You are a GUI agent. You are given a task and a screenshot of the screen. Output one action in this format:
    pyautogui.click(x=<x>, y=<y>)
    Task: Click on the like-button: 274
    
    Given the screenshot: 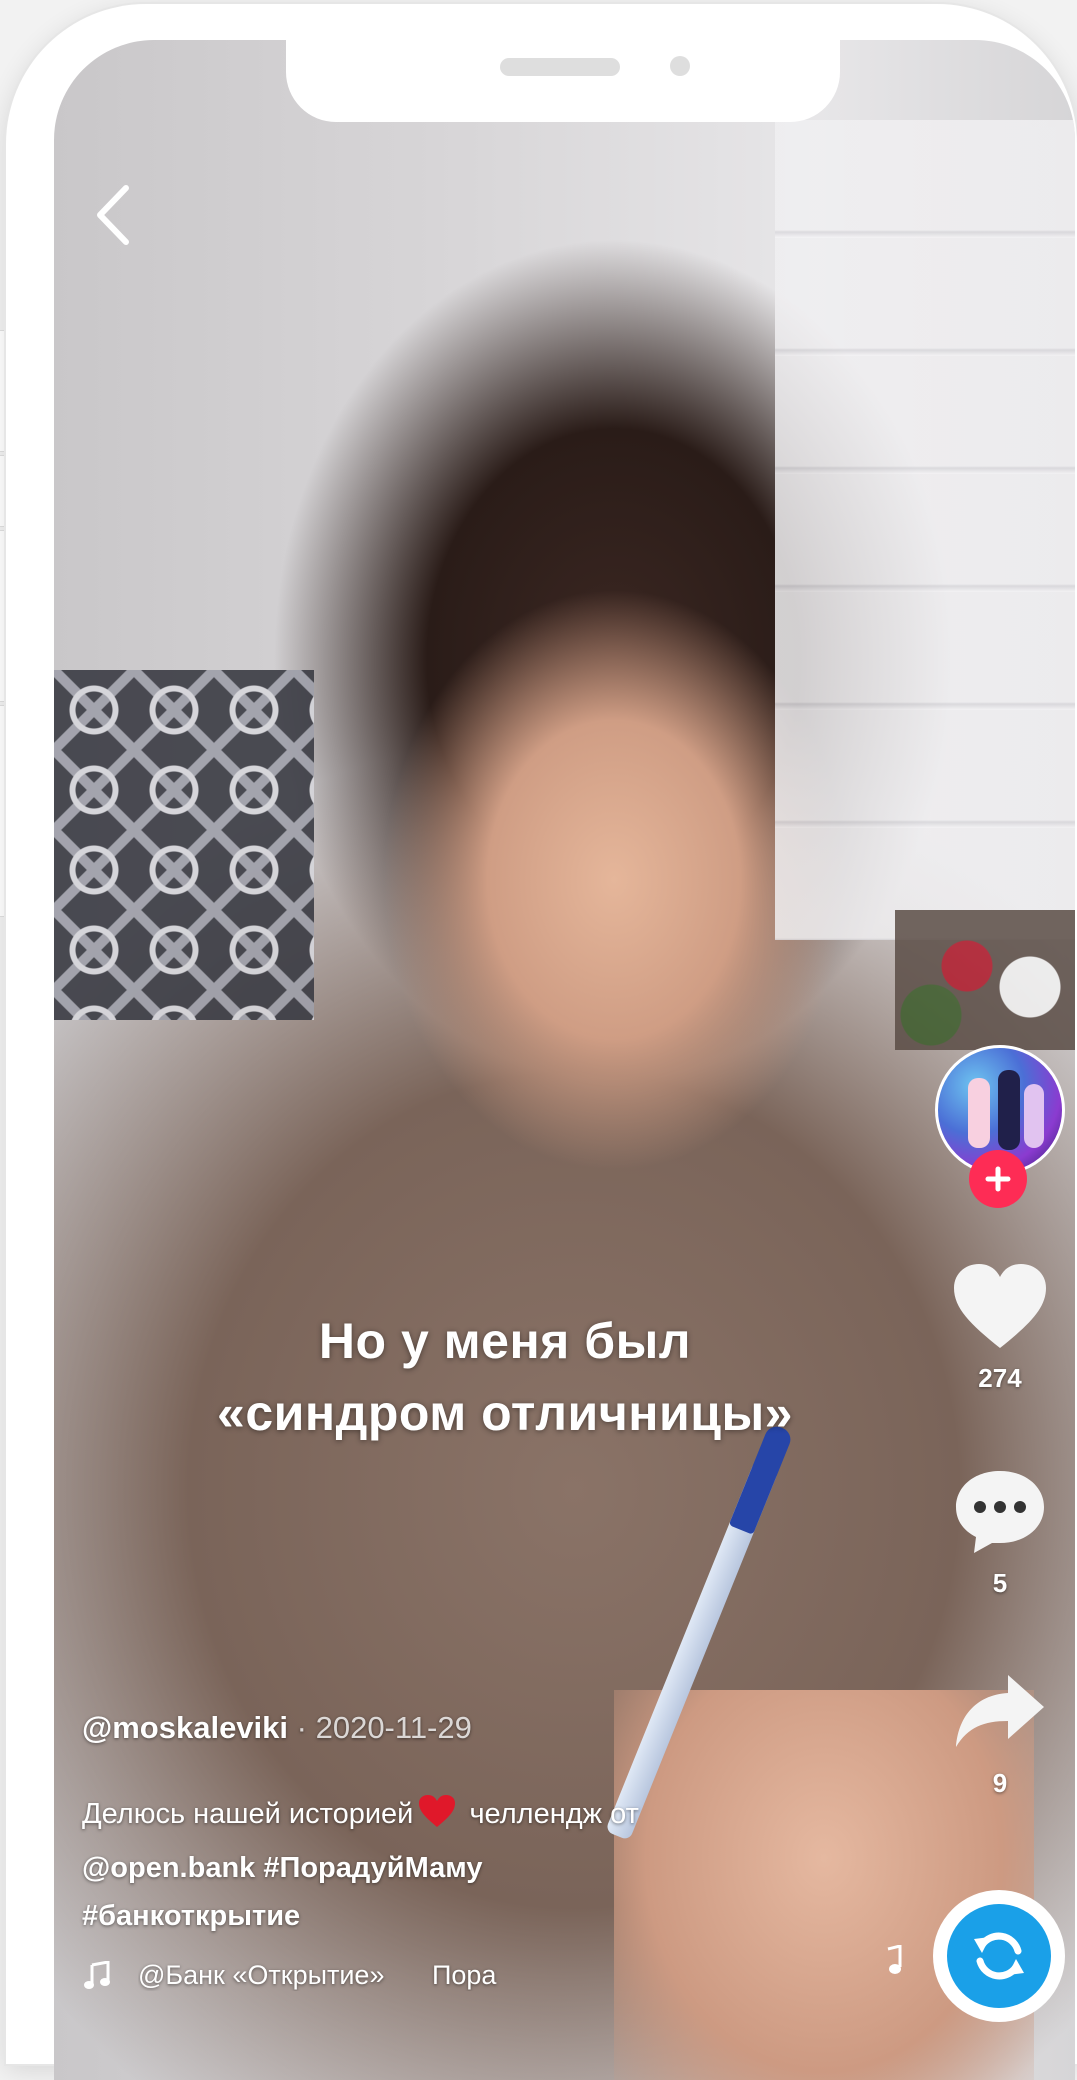 What is the action you would take?
    pyautogui.click(x=1000, y=1327)
    